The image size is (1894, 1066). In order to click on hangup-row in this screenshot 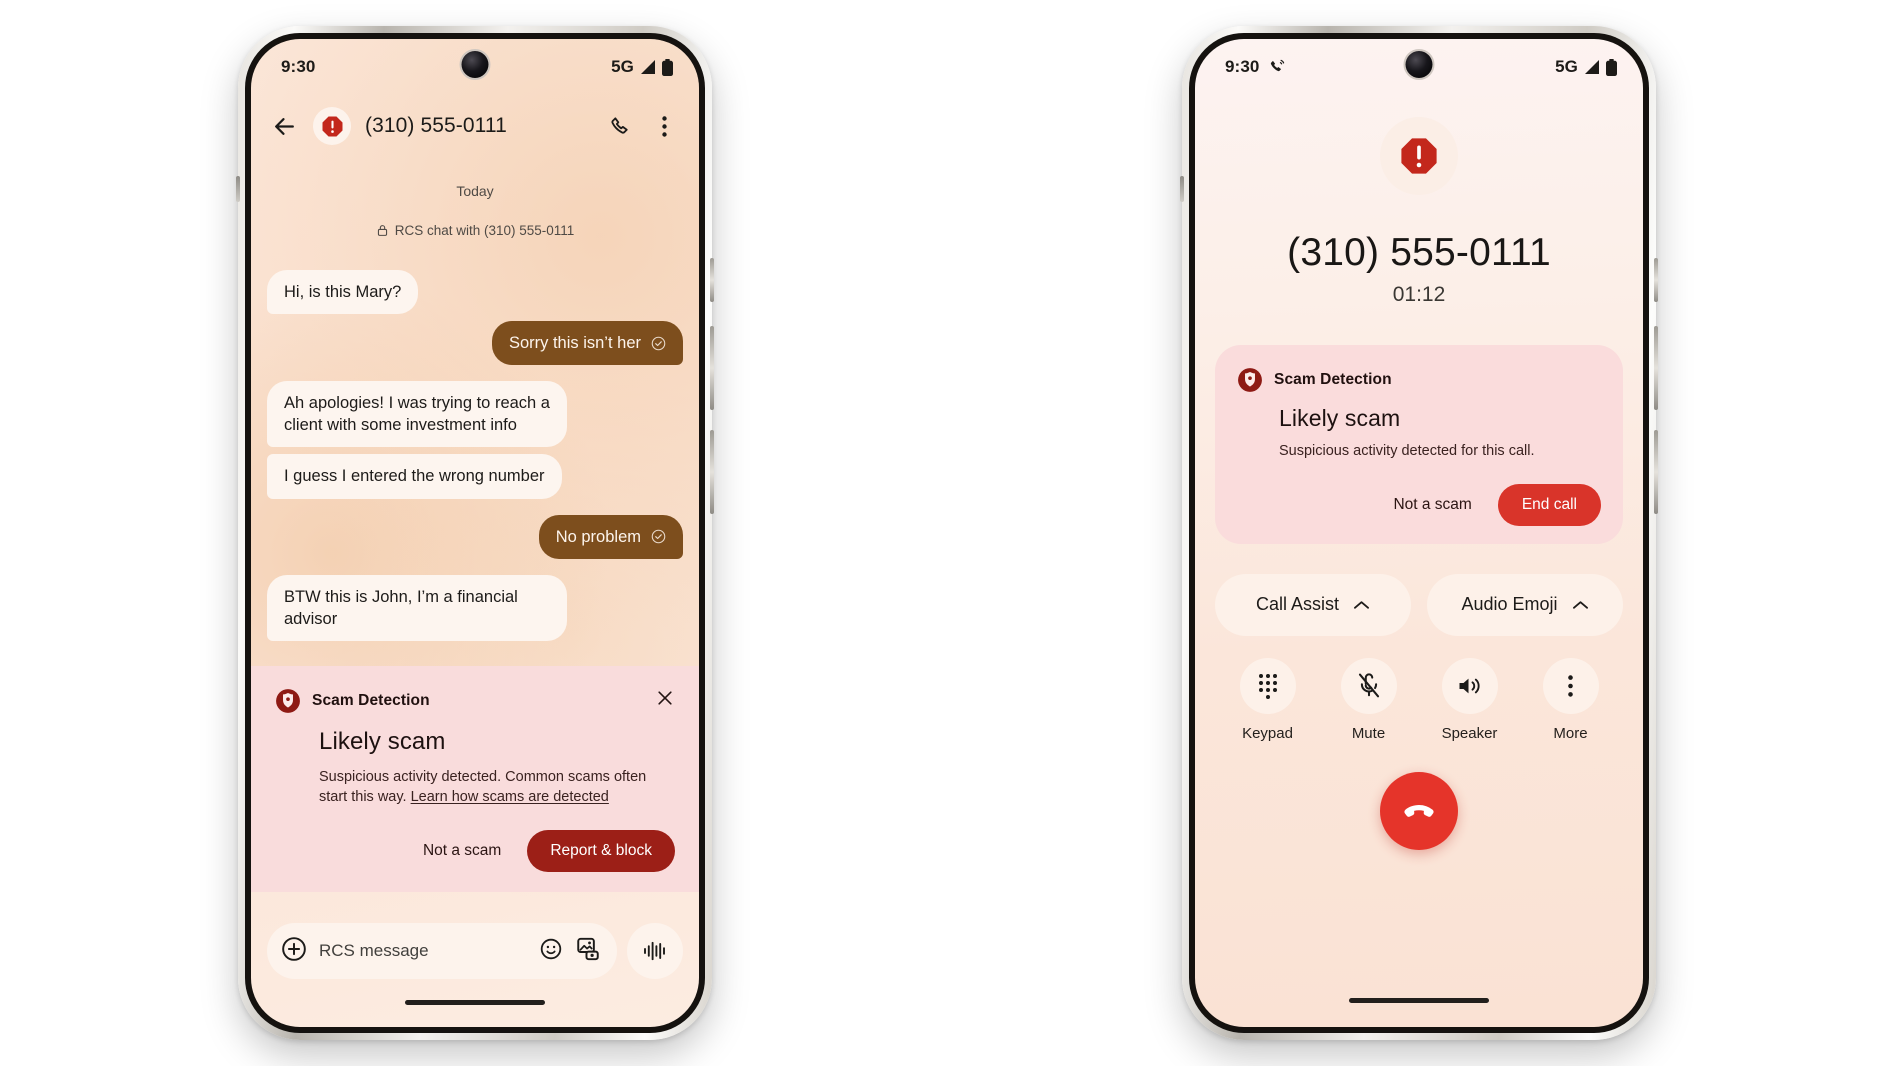, I will do `click(1419, 796)`.